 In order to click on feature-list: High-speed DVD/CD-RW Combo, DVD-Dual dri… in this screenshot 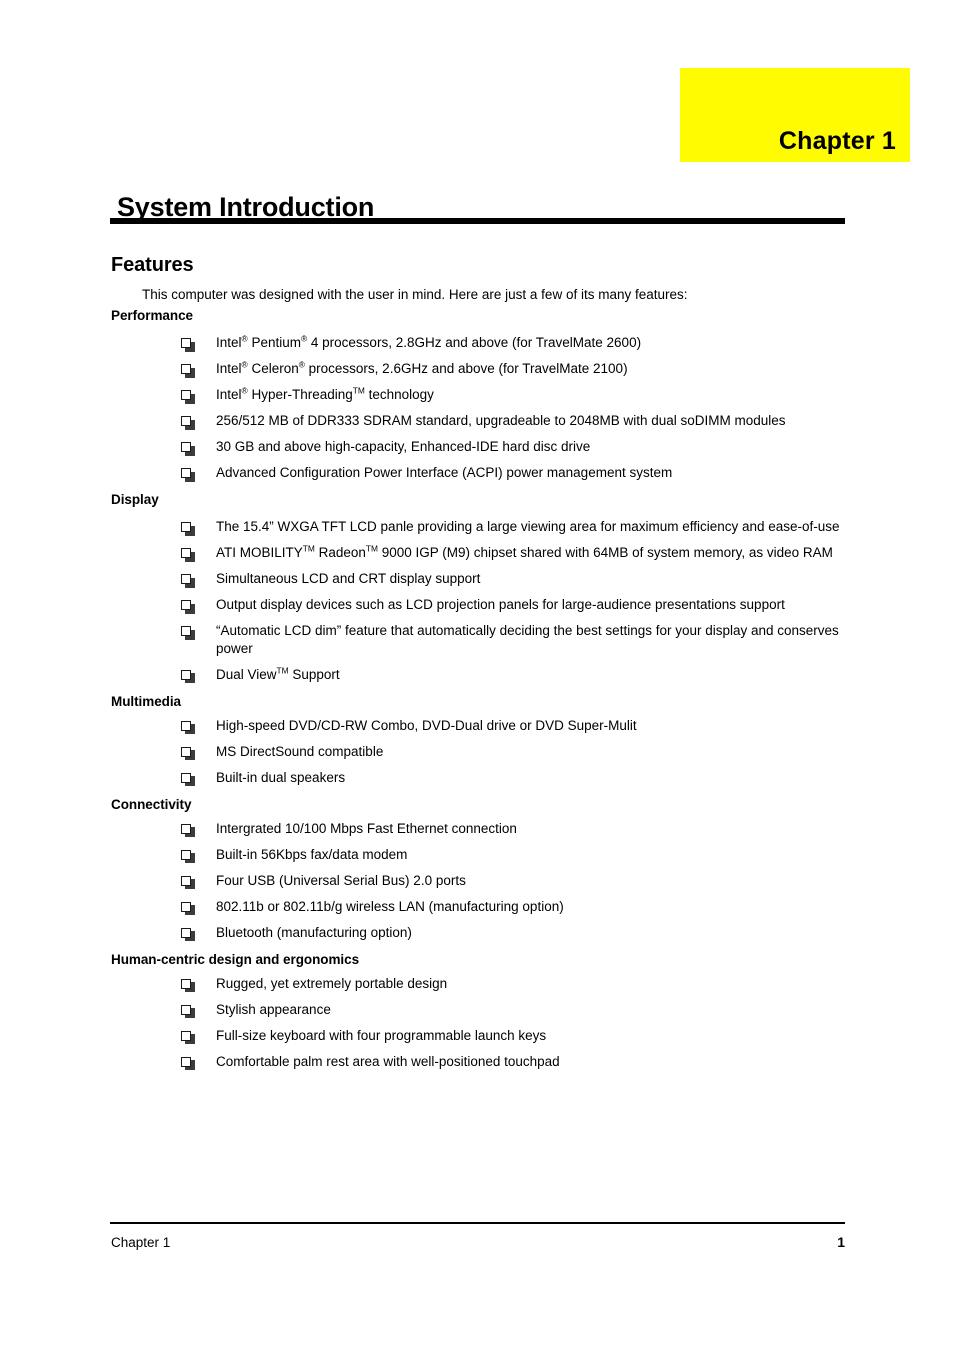, I will do `click(477, 752)`.